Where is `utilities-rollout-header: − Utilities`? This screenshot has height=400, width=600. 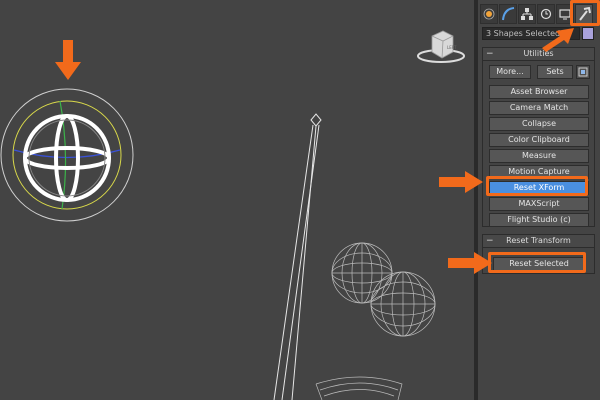 utilities-rollout-header: − Utilities is located at coordinates (538, 54).